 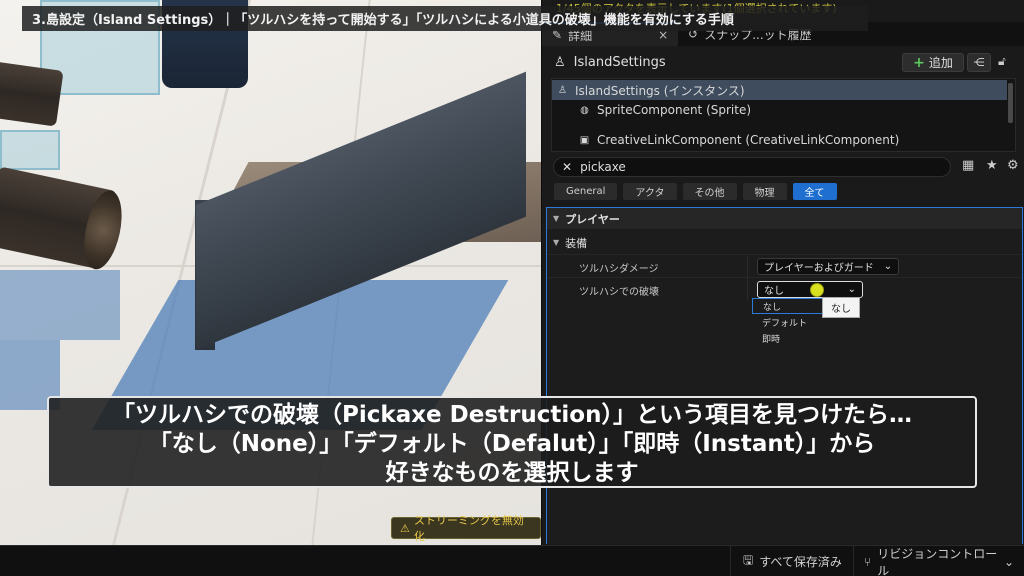 What do you see at coordinates (784, 242) in the screenshot?
I see `subcategory-equipment: ▼ 装備` at bounding box center [784, 242].